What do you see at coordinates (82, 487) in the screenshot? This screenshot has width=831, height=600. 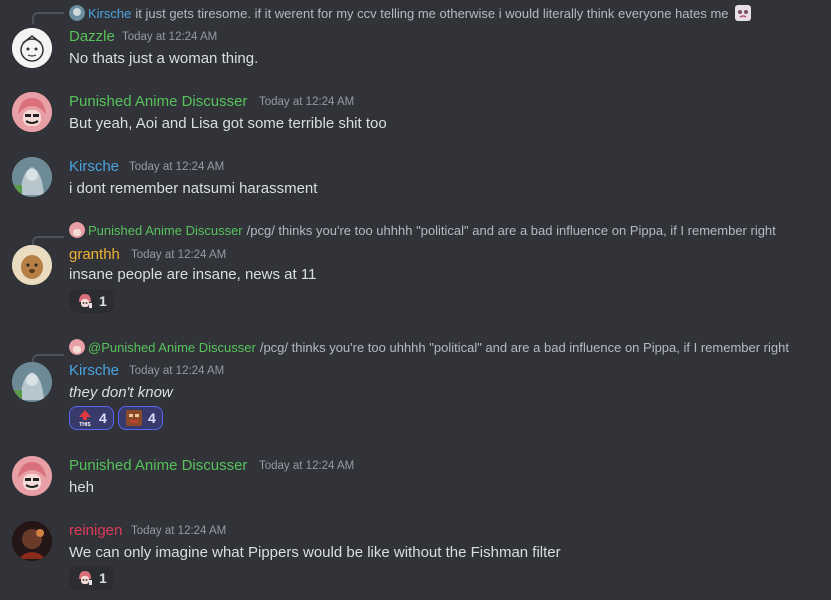 I see `message-text: heh` at bounding box center [82, 487].